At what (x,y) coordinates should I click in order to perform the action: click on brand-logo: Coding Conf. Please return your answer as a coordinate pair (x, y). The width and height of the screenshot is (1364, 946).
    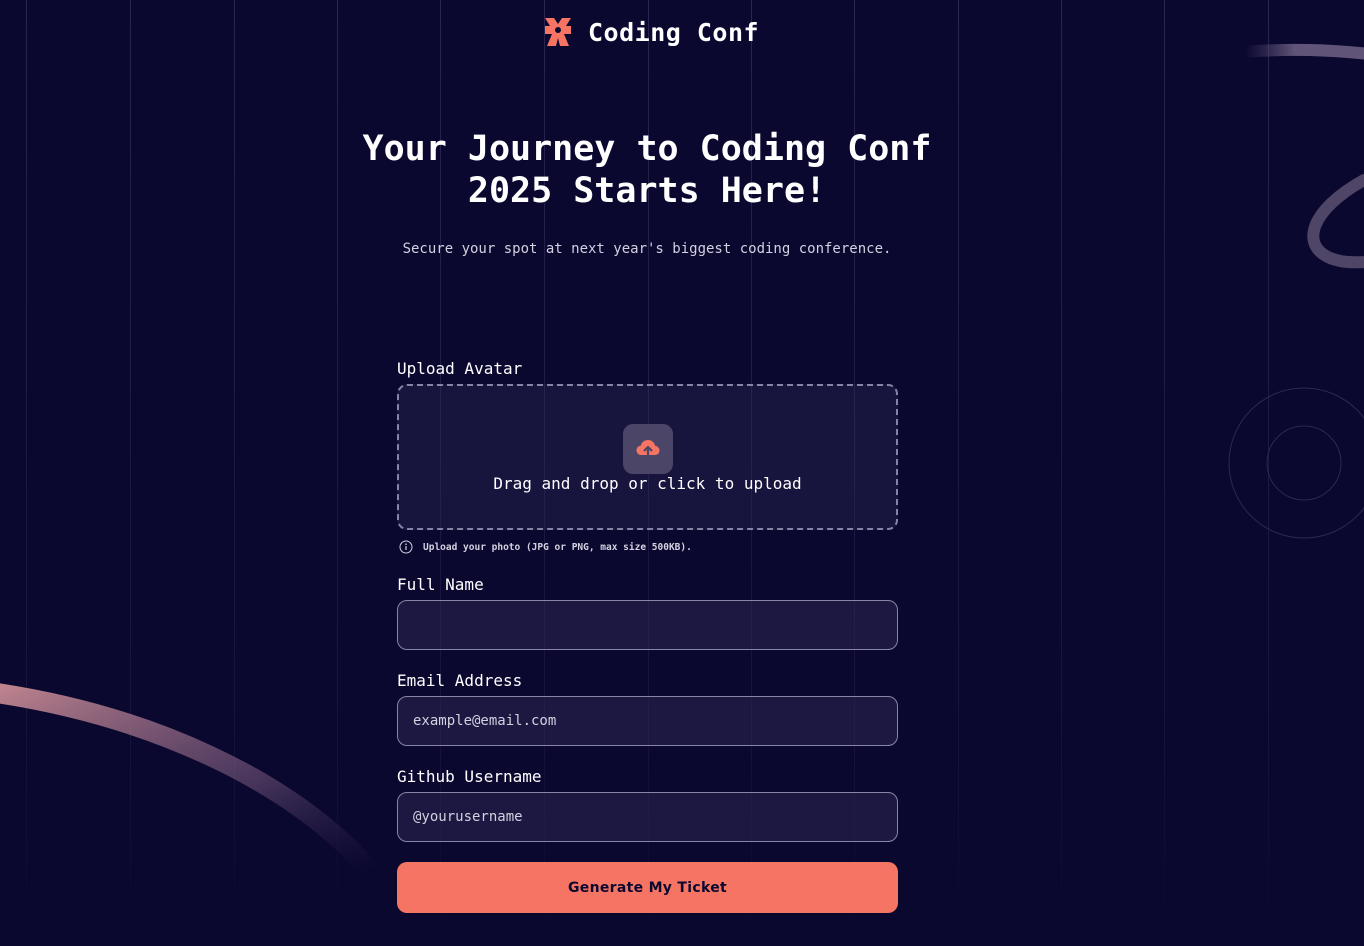
    Looking at the image, I should click on (650, 32).